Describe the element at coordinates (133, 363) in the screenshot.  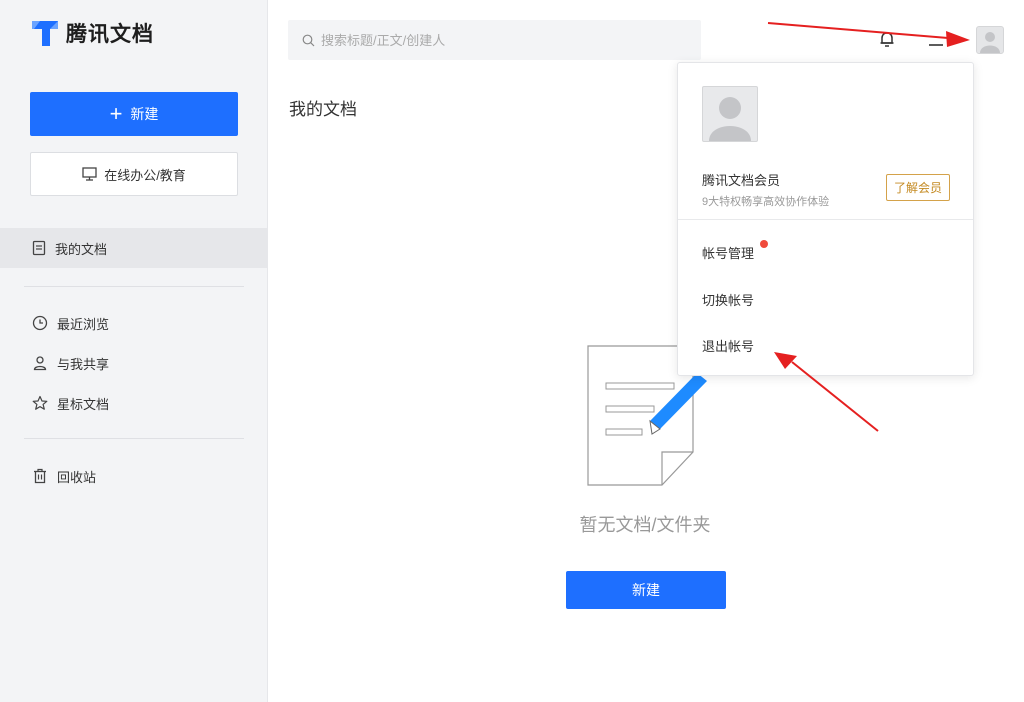
I see `sidebar-item-shared: 与我共享` at that location.